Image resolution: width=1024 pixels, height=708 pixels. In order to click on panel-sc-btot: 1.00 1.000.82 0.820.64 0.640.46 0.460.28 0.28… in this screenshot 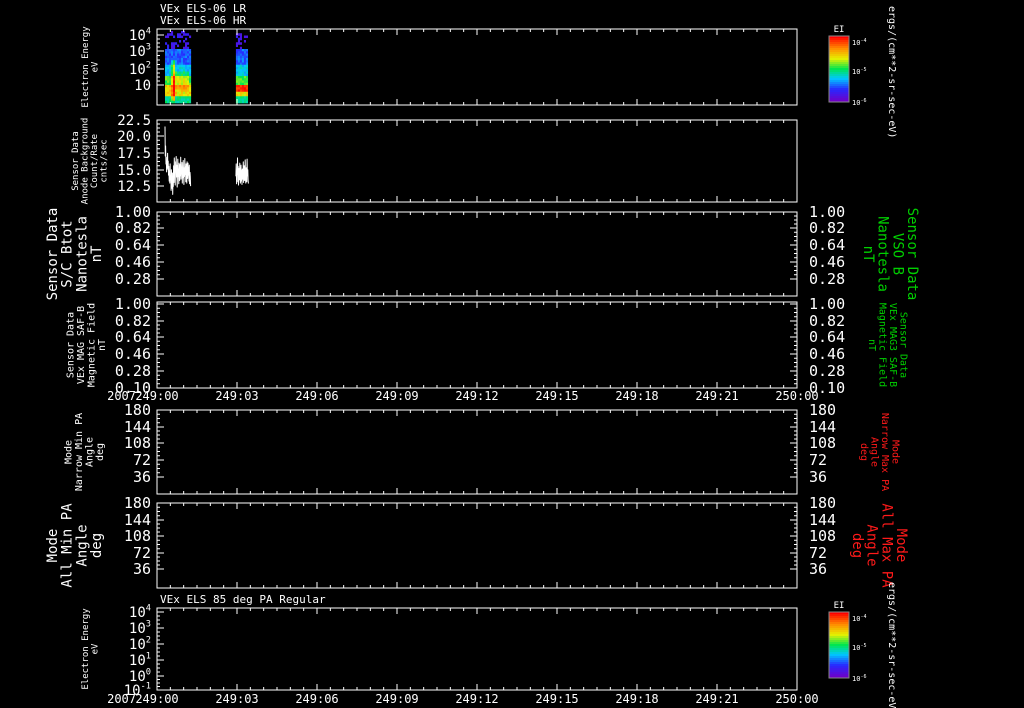, I will do `click(482, 251)`.